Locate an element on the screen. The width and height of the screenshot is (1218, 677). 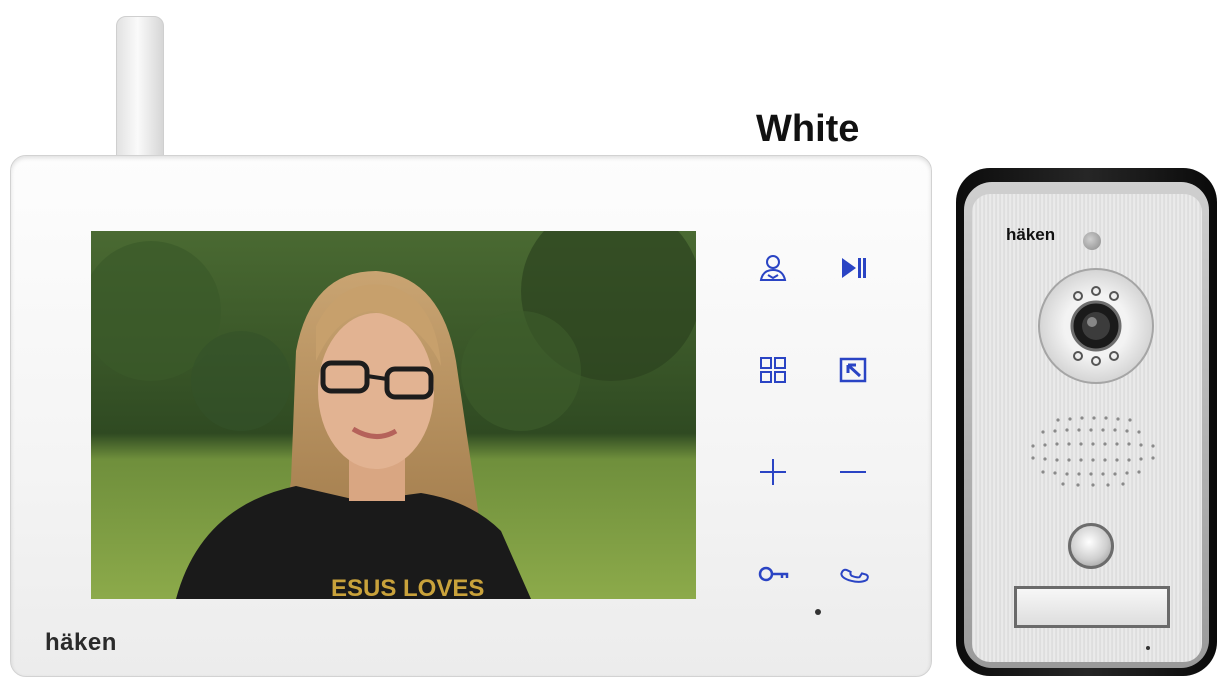
grid-icon is located at coordinates (773, 370).